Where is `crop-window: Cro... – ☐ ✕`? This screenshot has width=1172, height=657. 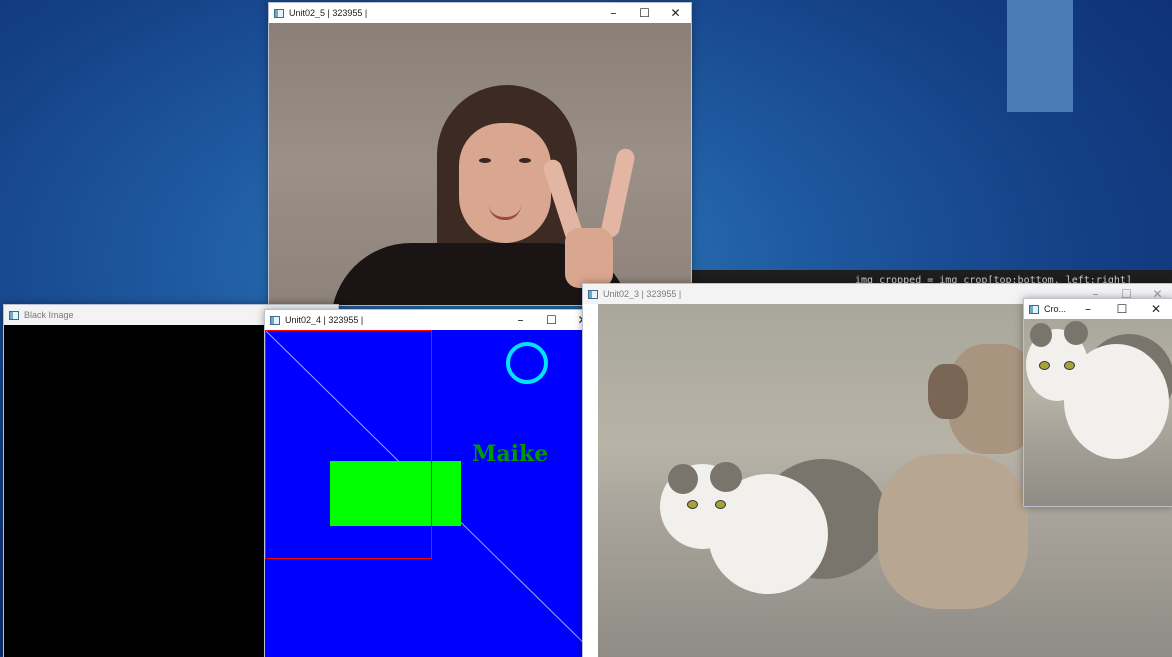 crop-window: Cro... – ☐ ✕ is located at coordinates (1097, 402).